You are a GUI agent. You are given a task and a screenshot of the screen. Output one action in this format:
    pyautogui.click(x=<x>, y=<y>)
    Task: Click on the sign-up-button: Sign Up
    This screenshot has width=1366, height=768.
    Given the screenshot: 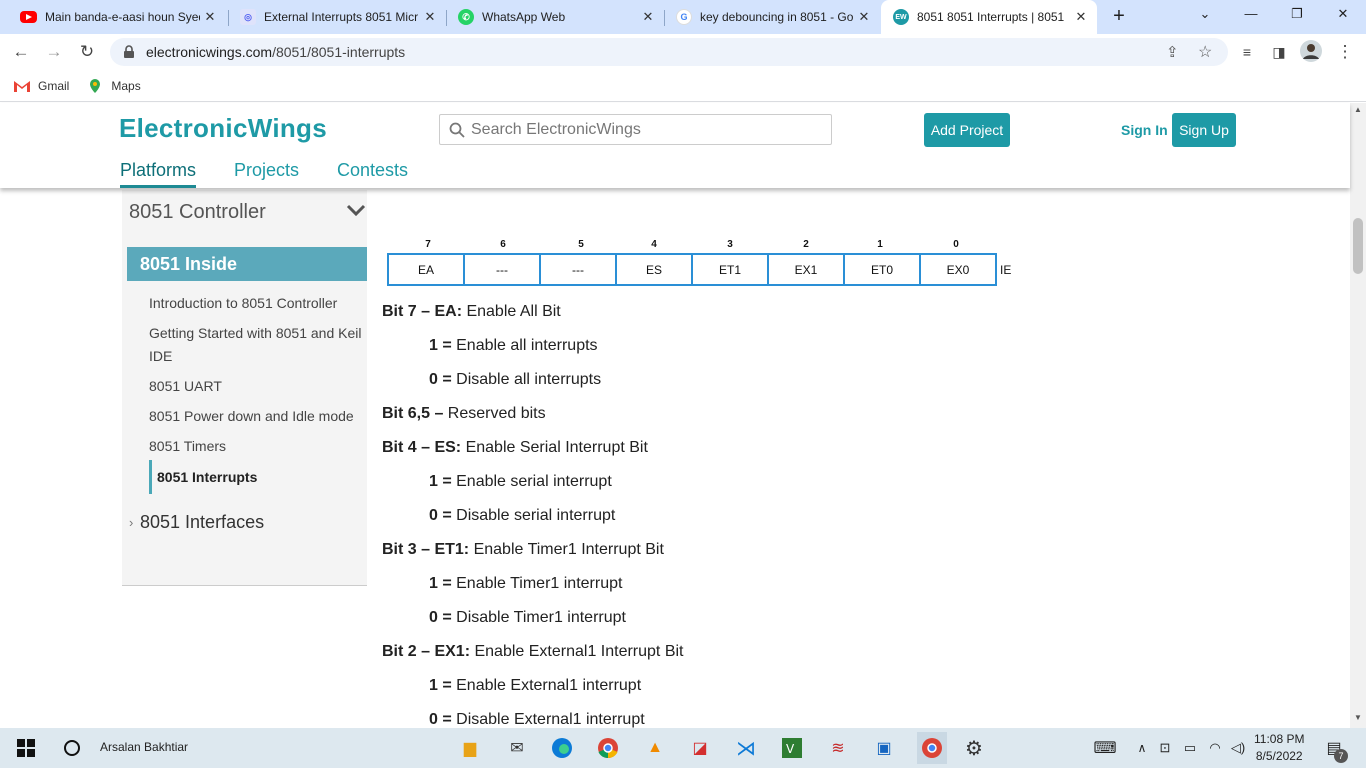 What is the action you would take?
    pyautogui.click(x=1204, y=130)
    